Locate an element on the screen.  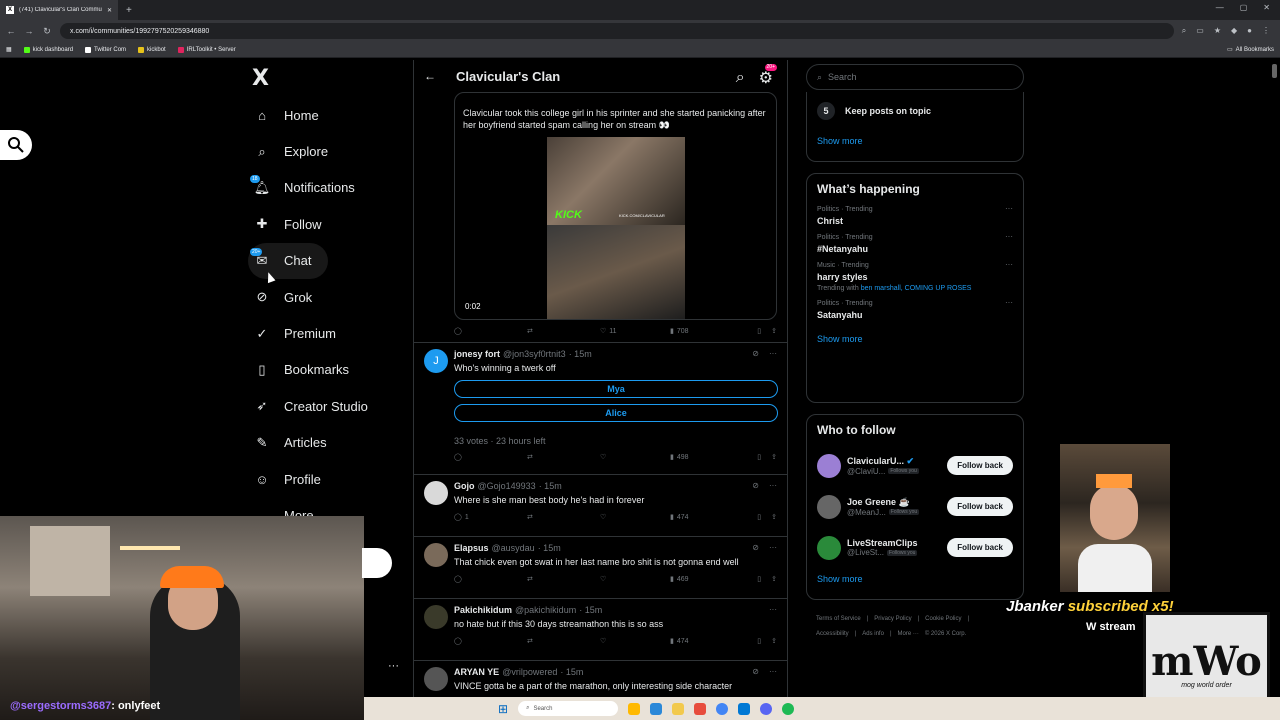
nav-bookmarks: ▯ Bookmarks is located at coordinates (328, 370).